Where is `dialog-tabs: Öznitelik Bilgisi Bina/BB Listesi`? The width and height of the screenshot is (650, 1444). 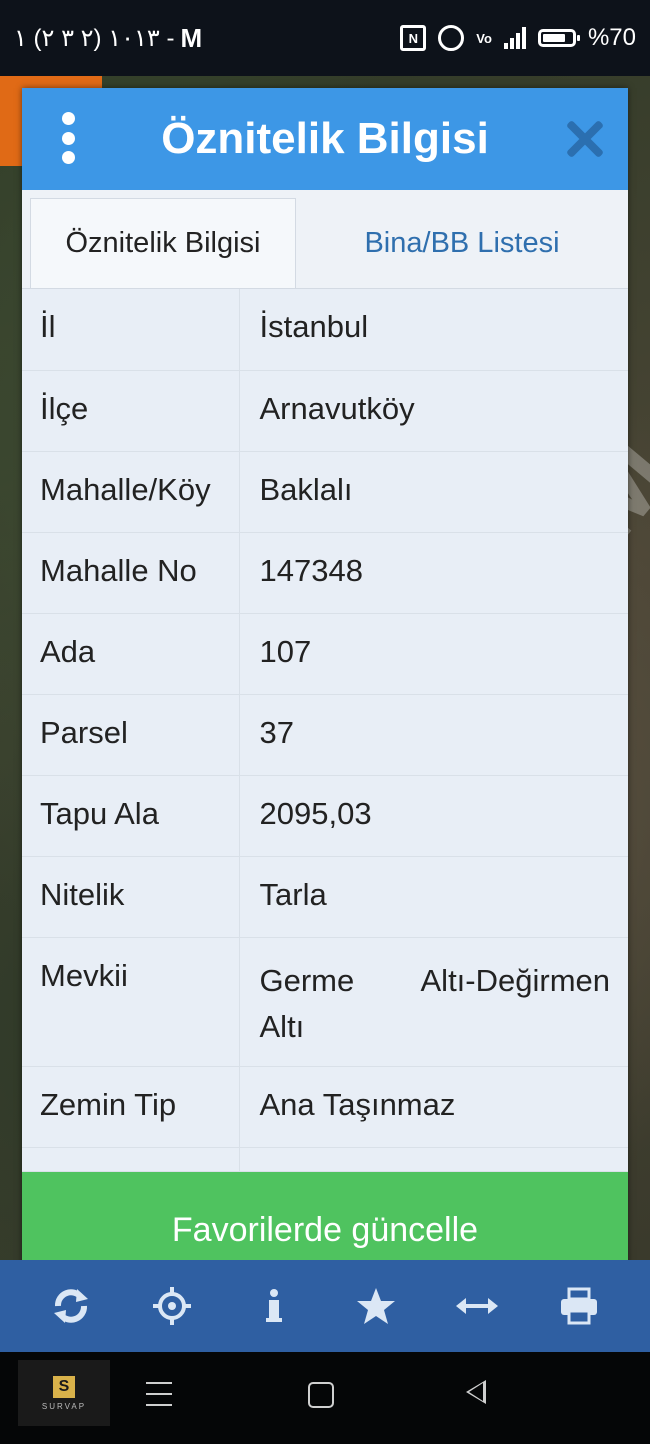
dialog-tabs: Öznitelik Bilgisi Bina/BB Listesi is located at coordinates (325, 239).